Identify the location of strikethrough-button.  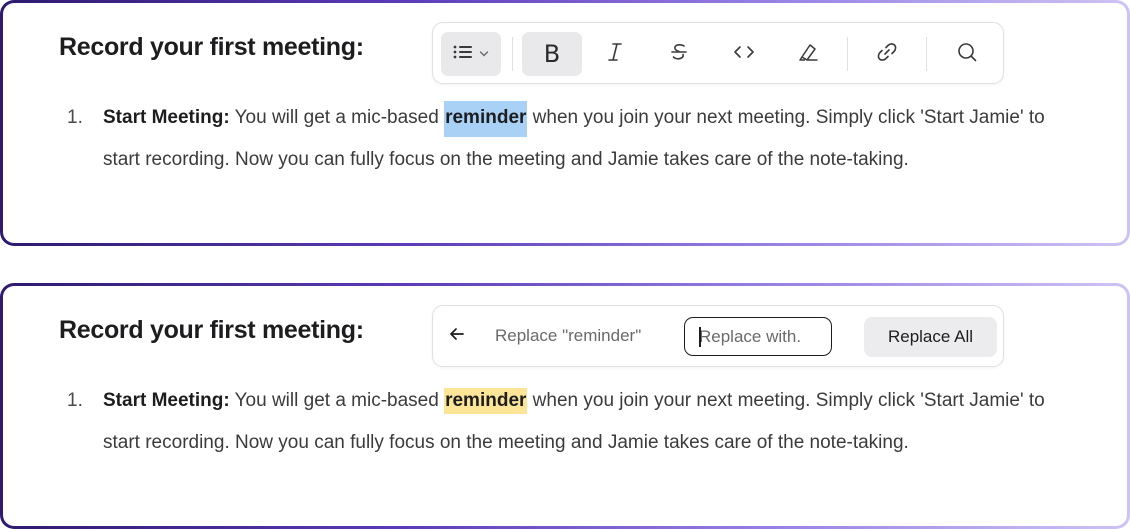
(679, 54).